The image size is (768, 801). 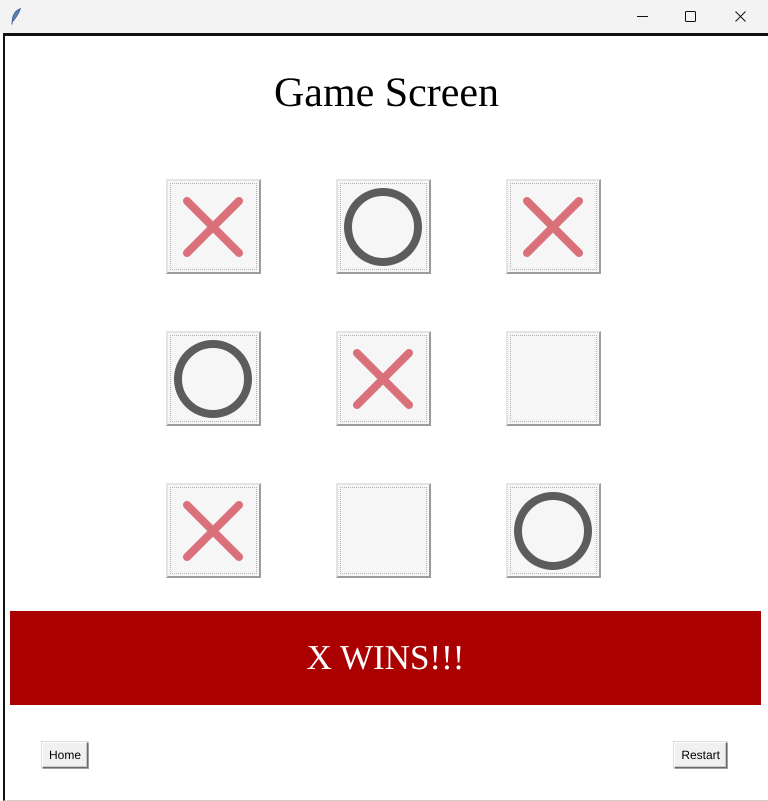 What do you see at coordinates (65, 755) in the screenshot?
I see `home-button: Home` at bounding box center [65, 755].